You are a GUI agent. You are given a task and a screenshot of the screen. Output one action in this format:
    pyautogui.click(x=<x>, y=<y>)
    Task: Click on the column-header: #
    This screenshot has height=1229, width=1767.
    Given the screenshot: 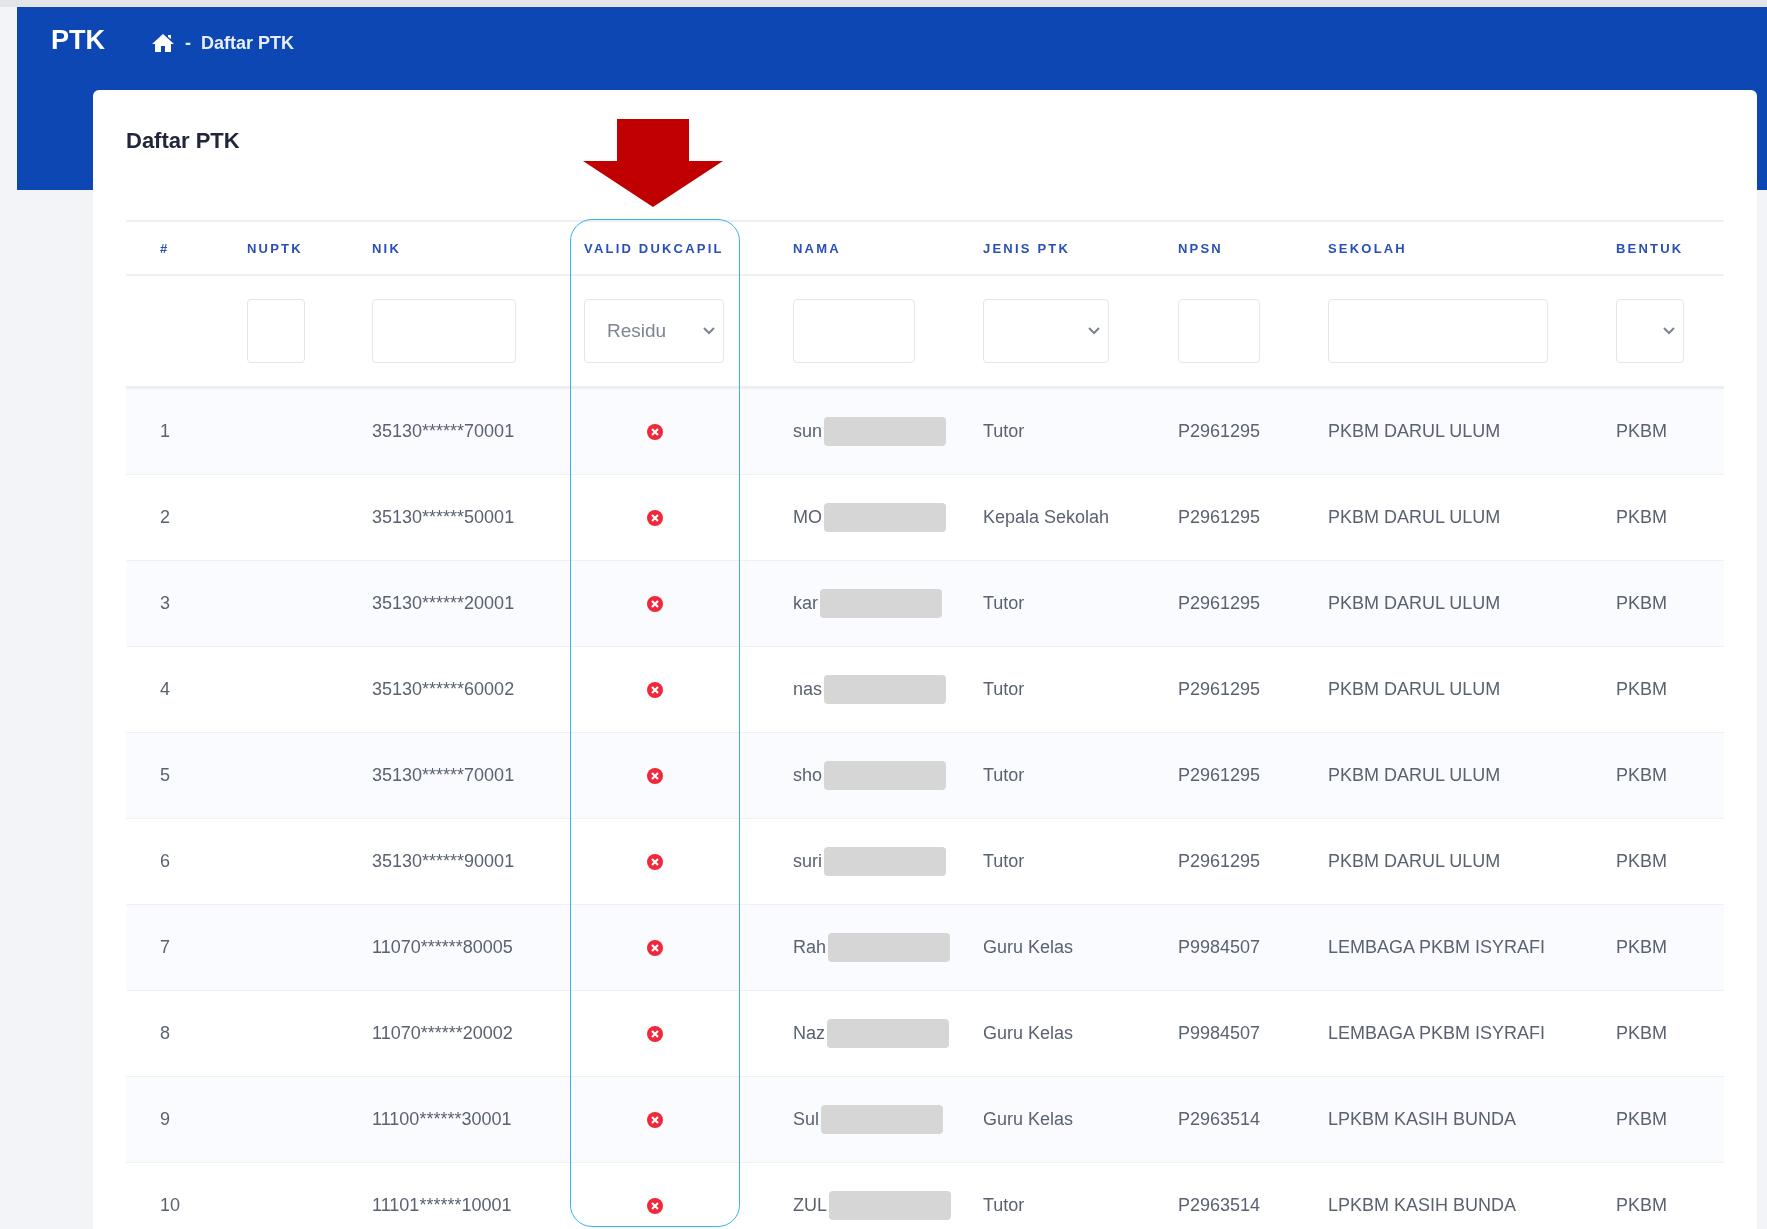 What is the action you would take?
    pyautogui.click(x=165, y=248)
    